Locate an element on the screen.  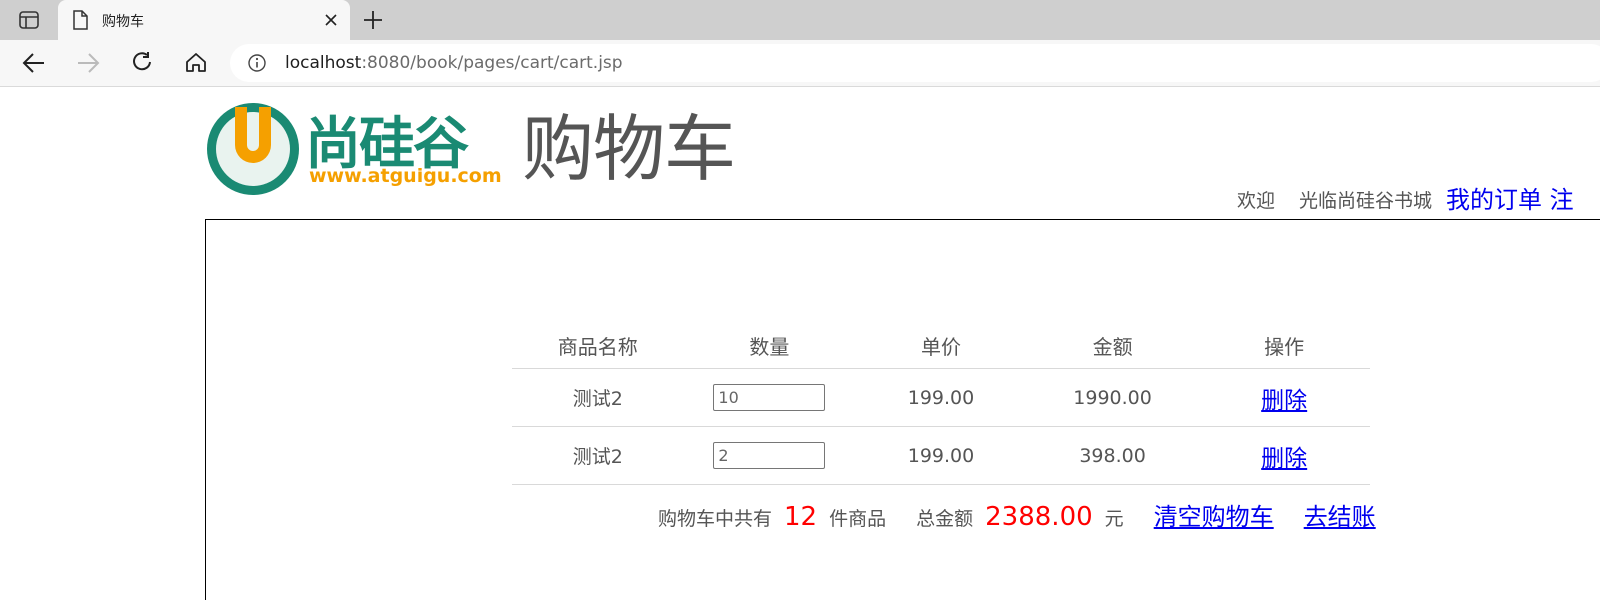
checkout-link: 去结账 is located at coordinates (1340, 517).